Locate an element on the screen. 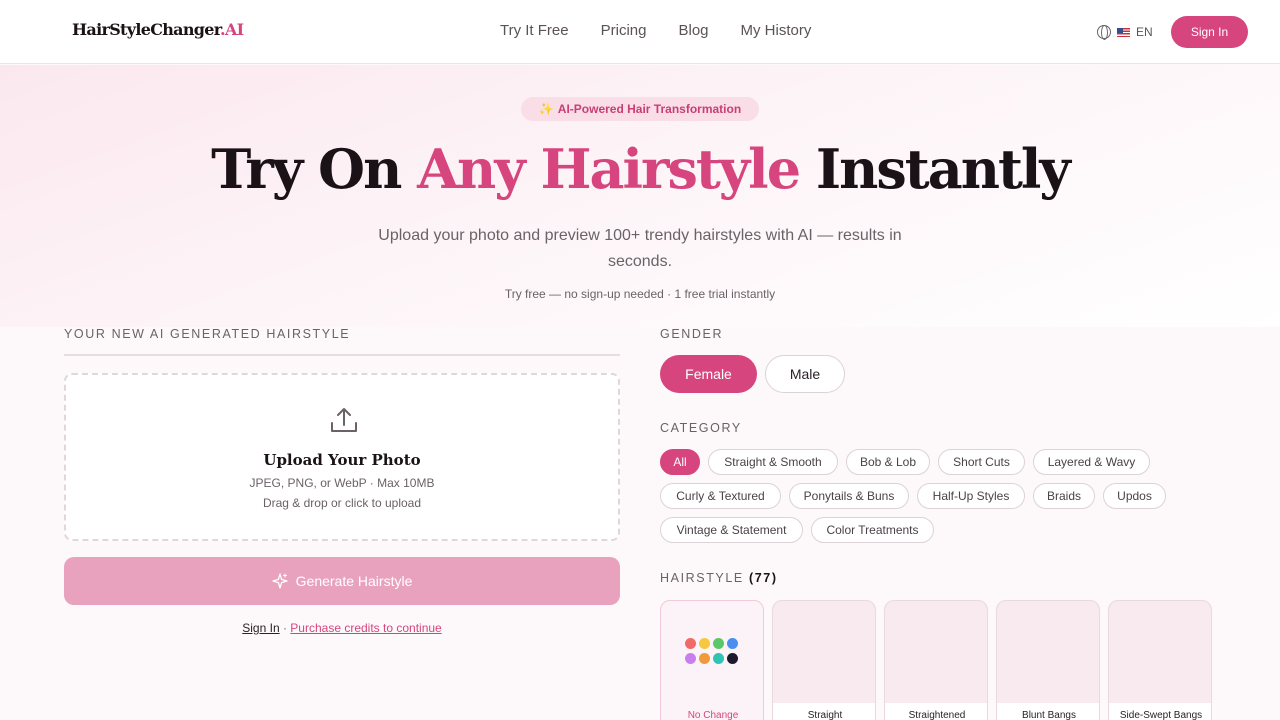 The image size is (1280, 720). result-section-label: YOUR NEW AI GENERATED HAIRSTYLE is located at coordinates (207, 334).